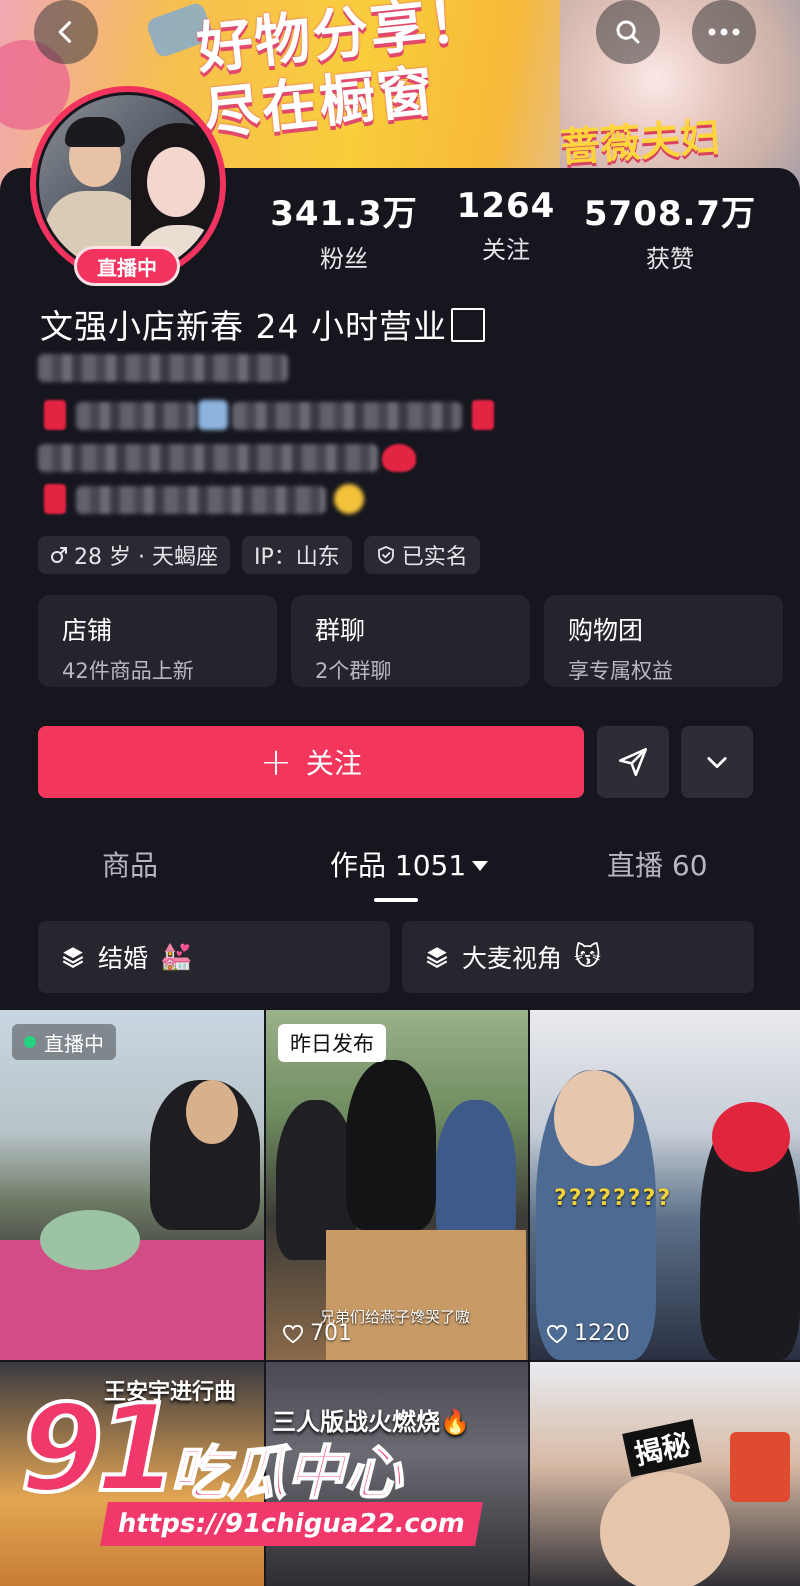 Image resolution: width=800 pixels, height=1586 pixels. What do you see at coordinates (613, 1198) in the screenshot?
I see `video-overlay-text: ????????` at bounding box center [613, 1198].